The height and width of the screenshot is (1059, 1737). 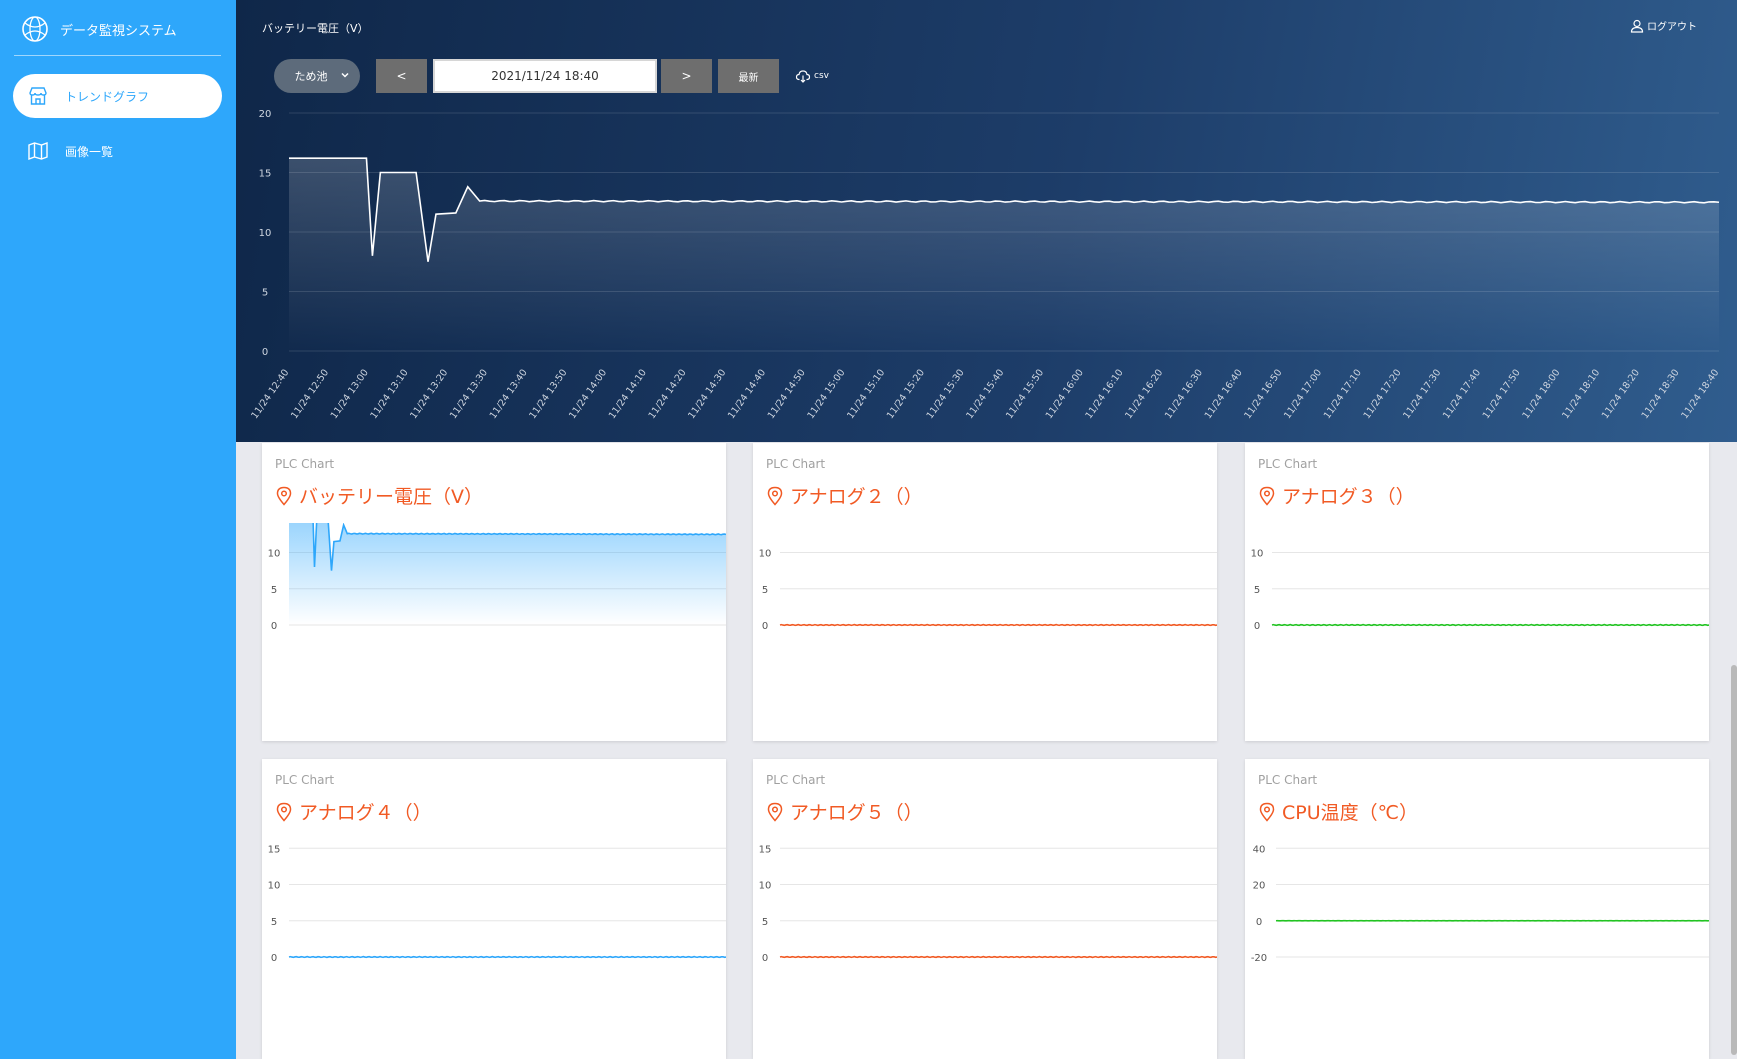 I want to click on x-tick-label: 11/24 18:00, so click(x=1541, y=394).